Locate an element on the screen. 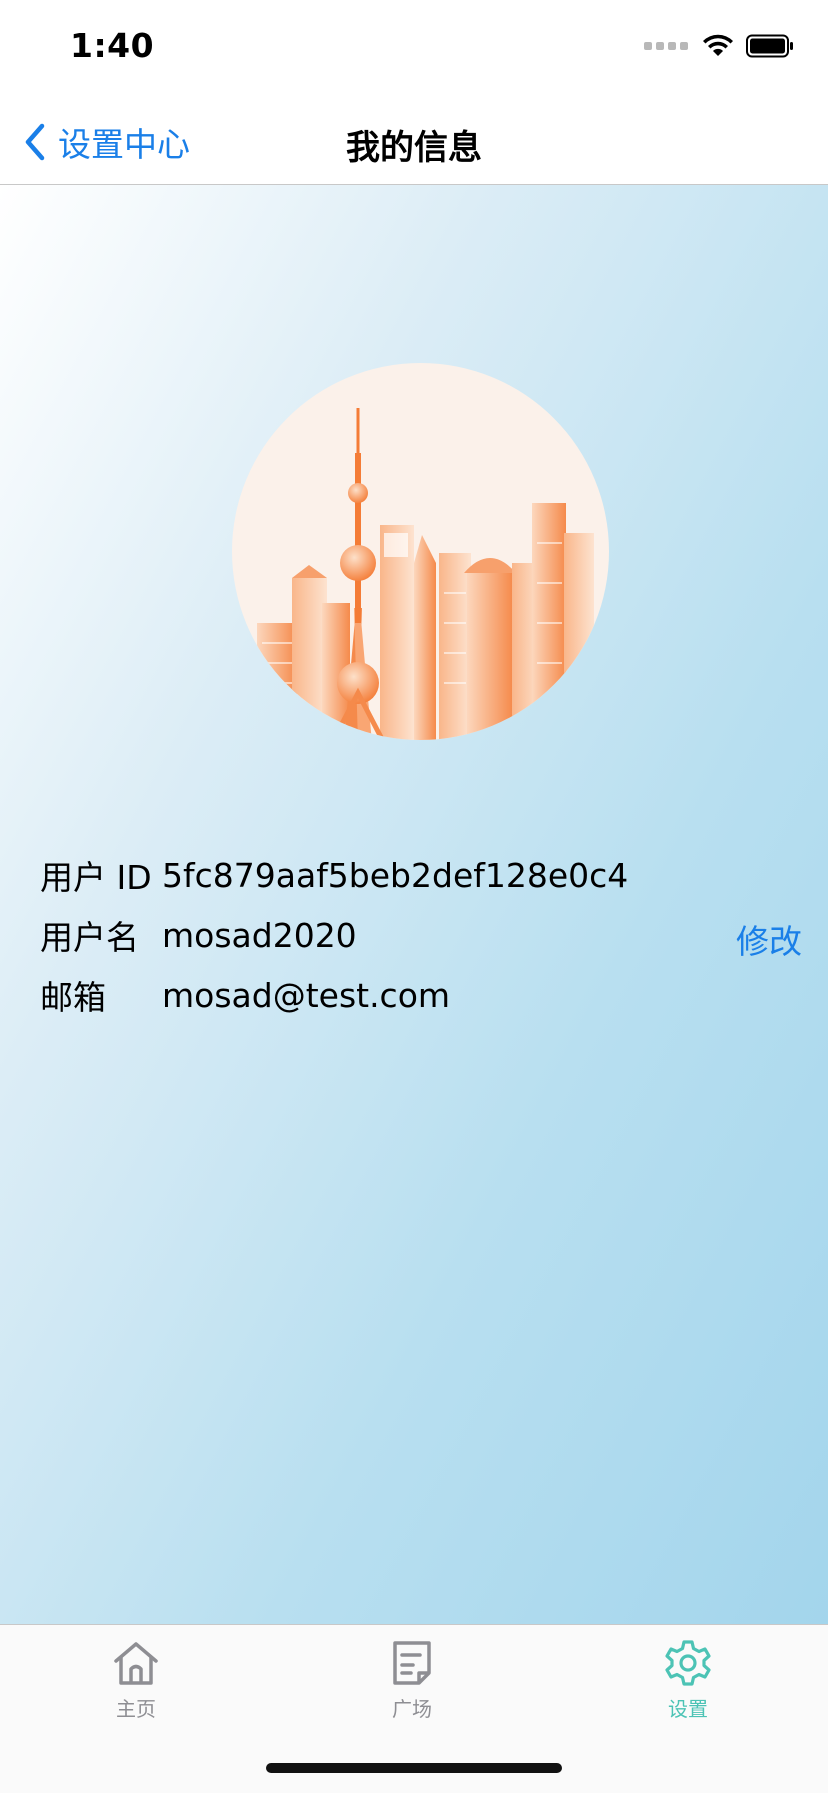  status-bar: 1:40 is located at coordinates (414, 50).